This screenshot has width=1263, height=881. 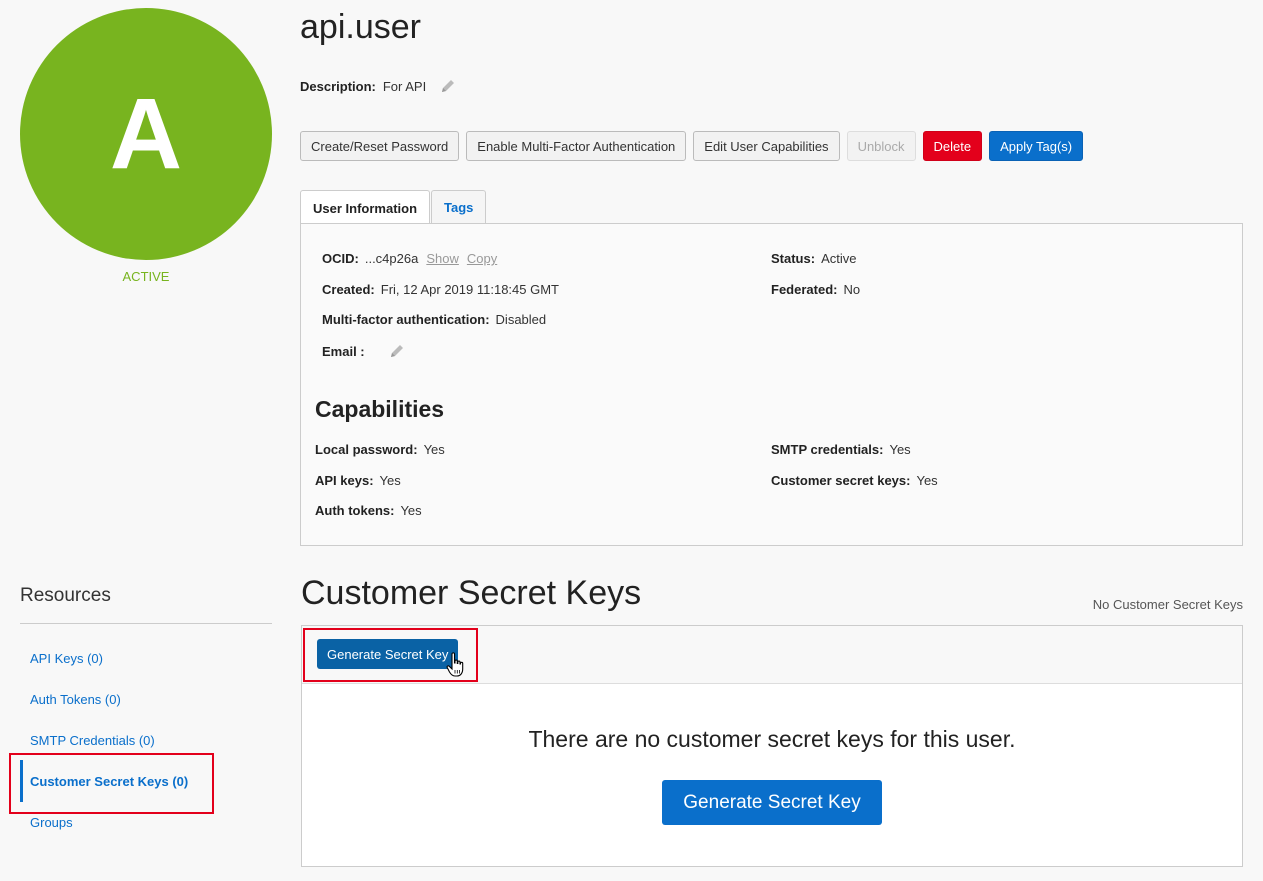 I want to click on customer-secret-keys-count: No Customer Secret Keys, so click(x=1167, y=604).